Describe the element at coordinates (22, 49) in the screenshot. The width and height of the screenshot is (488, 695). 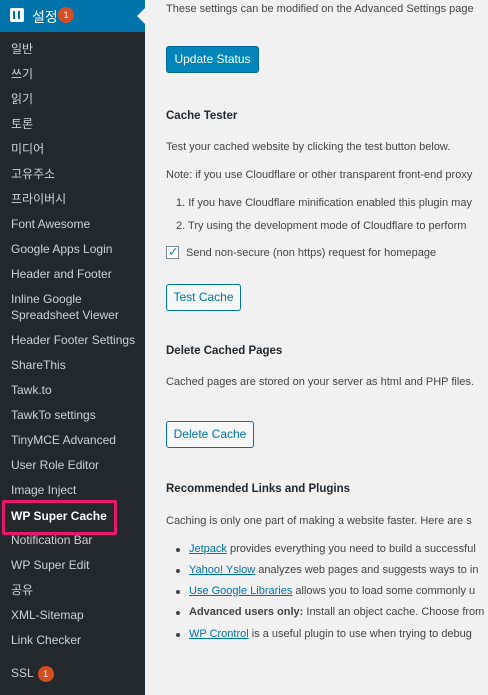
I see `sidebar-item-general: 일반` at that location.